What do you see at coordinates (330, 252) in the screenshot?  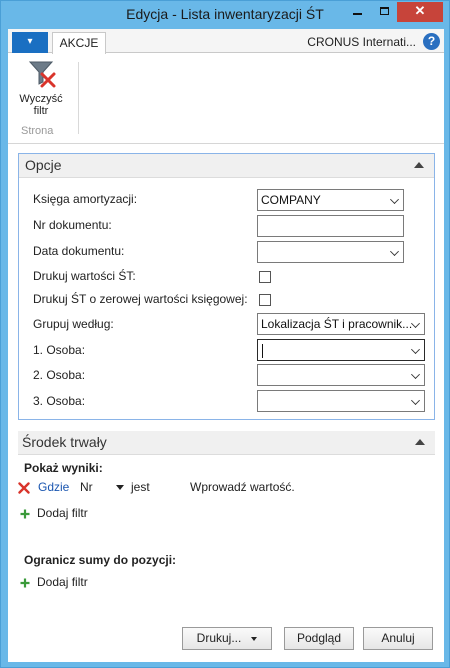 I see `data-dokumentu-input` at bounding box center [330, 252].